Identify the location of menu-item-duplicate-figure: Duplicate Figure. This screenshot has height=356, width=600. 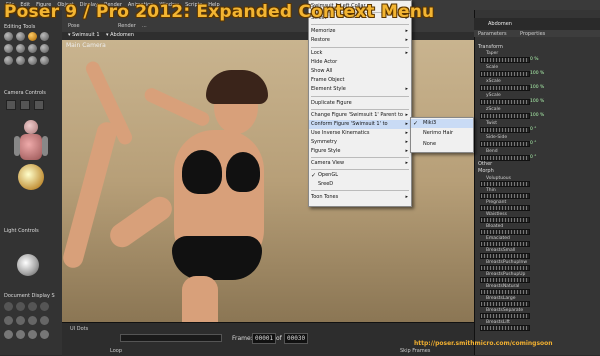
(360, 103).